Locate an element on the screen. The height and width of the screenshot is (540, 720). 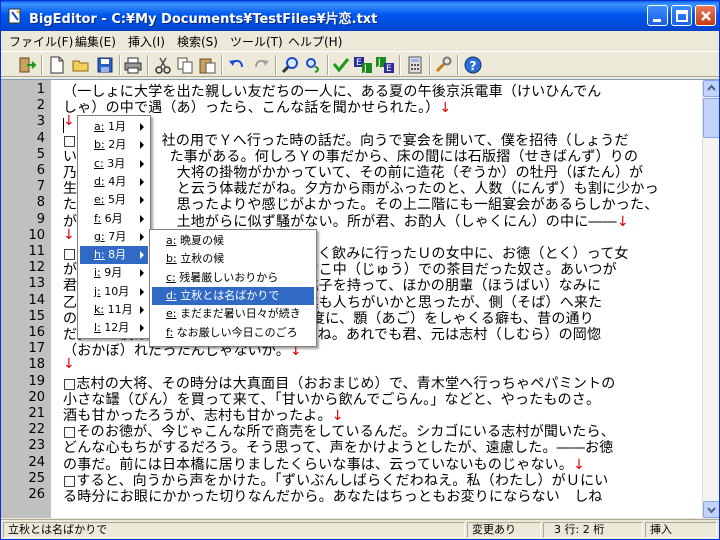
month-menu-item: c: 3月 is located at coordinates (114, 164).